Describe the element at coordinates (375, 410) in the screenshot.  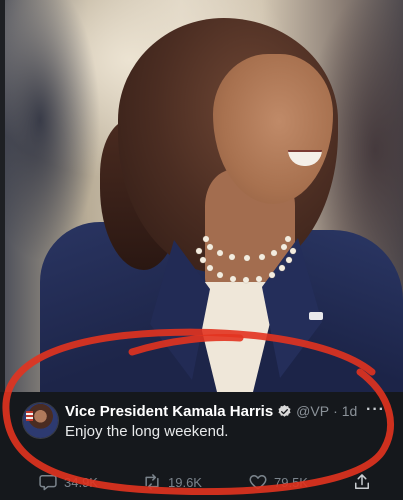
I see `more-options-icon: ···` at that location.